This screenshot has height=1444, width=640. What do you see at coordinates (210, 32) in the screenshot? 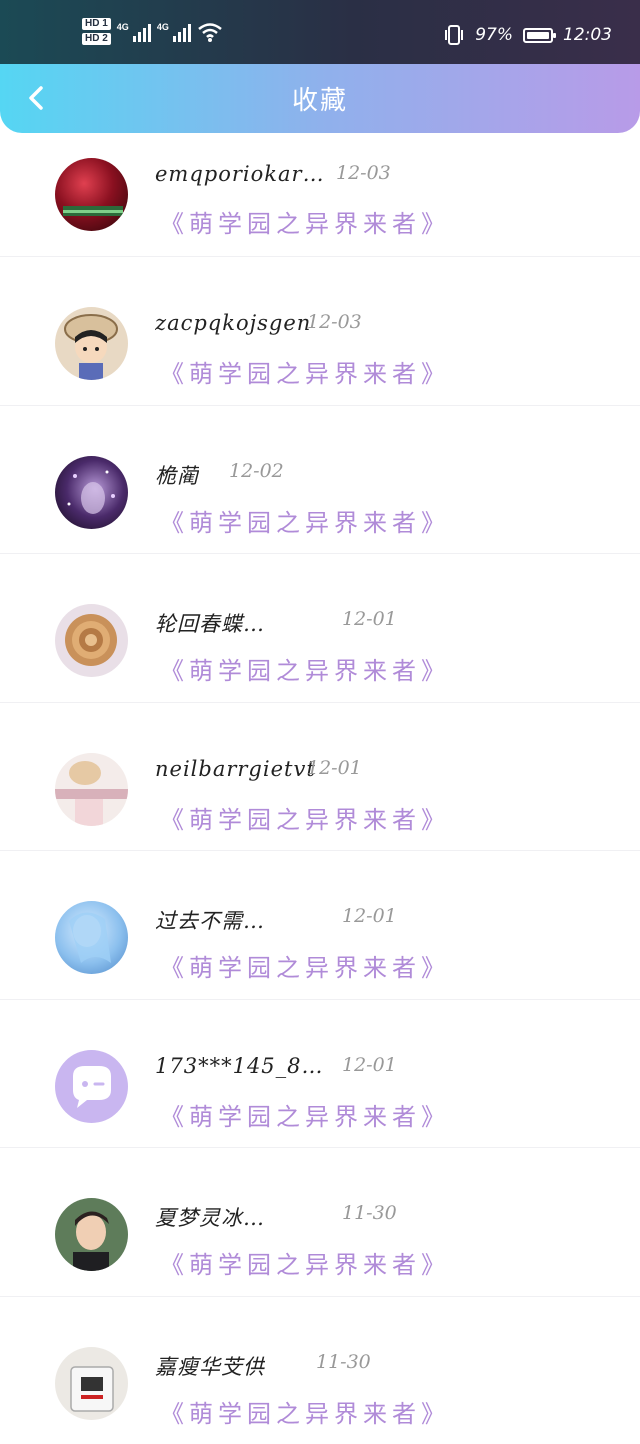
I see `wifi-icon` at bounding box center [210, 32].